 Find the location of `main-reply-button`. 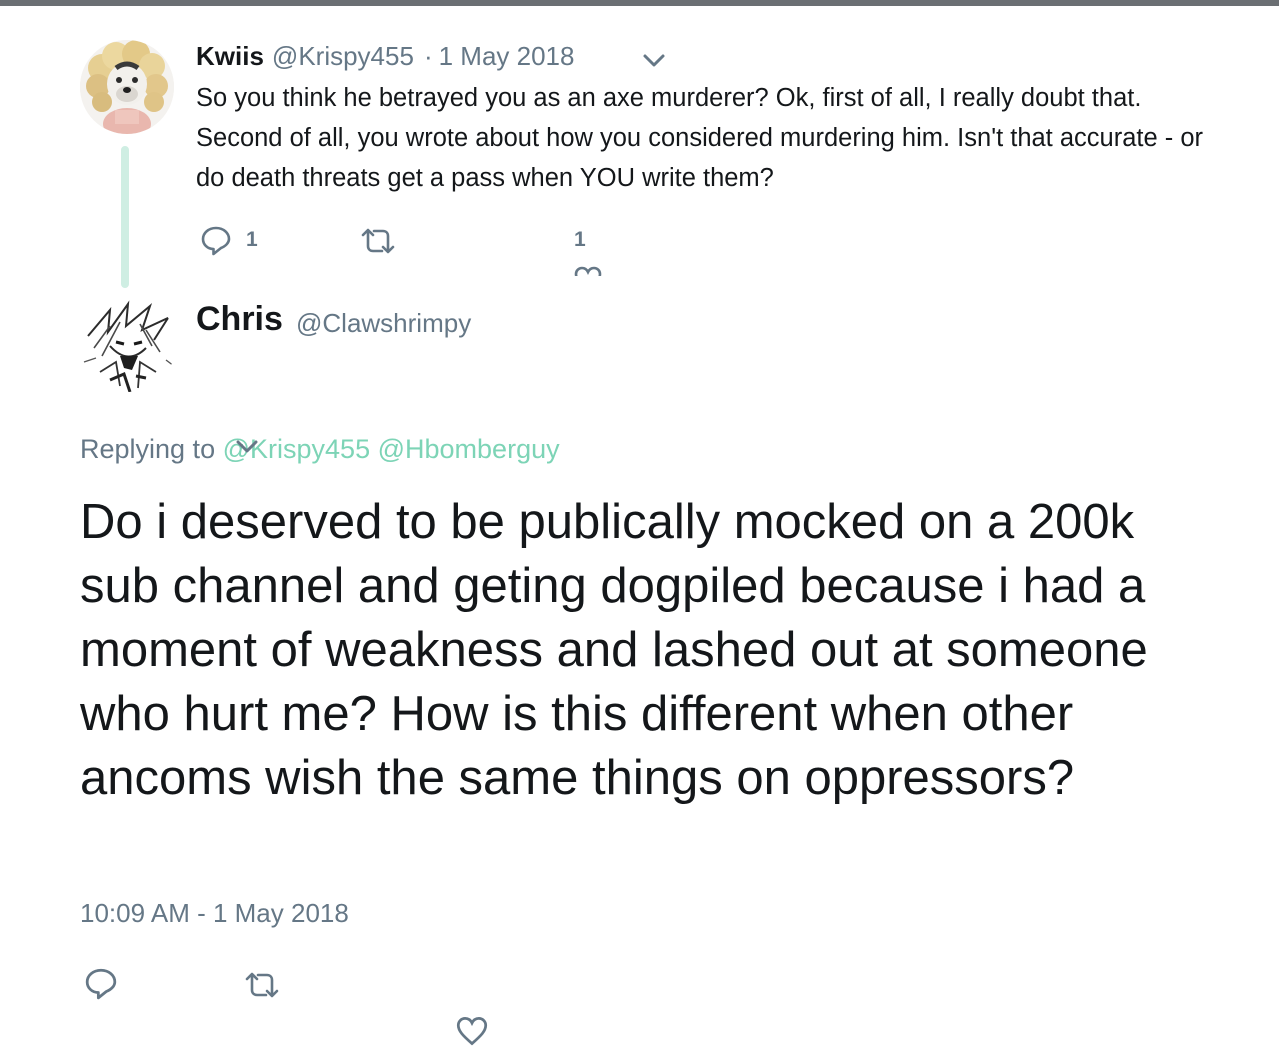

main-reply-button is located at coordinates (101, 983).